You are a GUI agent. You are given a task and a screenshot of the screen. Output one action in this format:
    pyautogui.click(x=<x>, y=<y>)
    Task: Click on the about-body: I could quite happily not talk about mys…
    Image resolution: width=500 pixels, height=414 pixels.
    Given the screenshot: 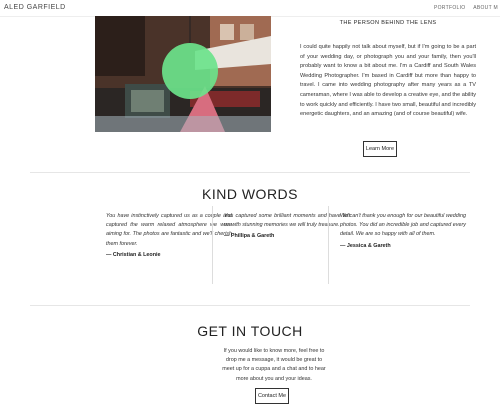 What is the action you would take?
    pyautogui.click(x=388, y=81)
    